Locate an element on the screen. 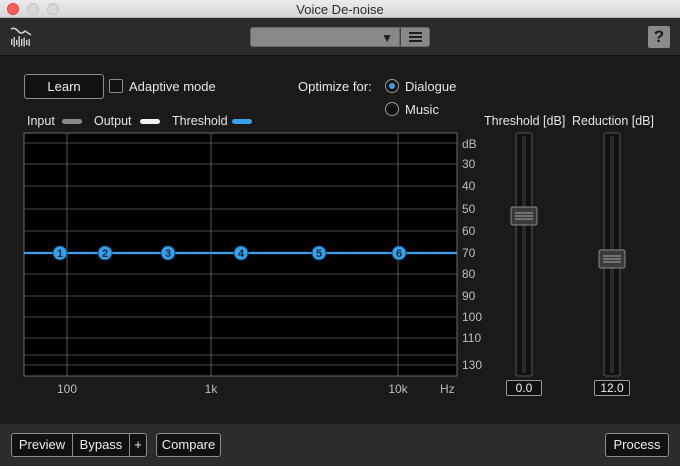 This screenshot has height=466, width=680. reduction-value-field: 12.0 is located at coordinates (612, 388).